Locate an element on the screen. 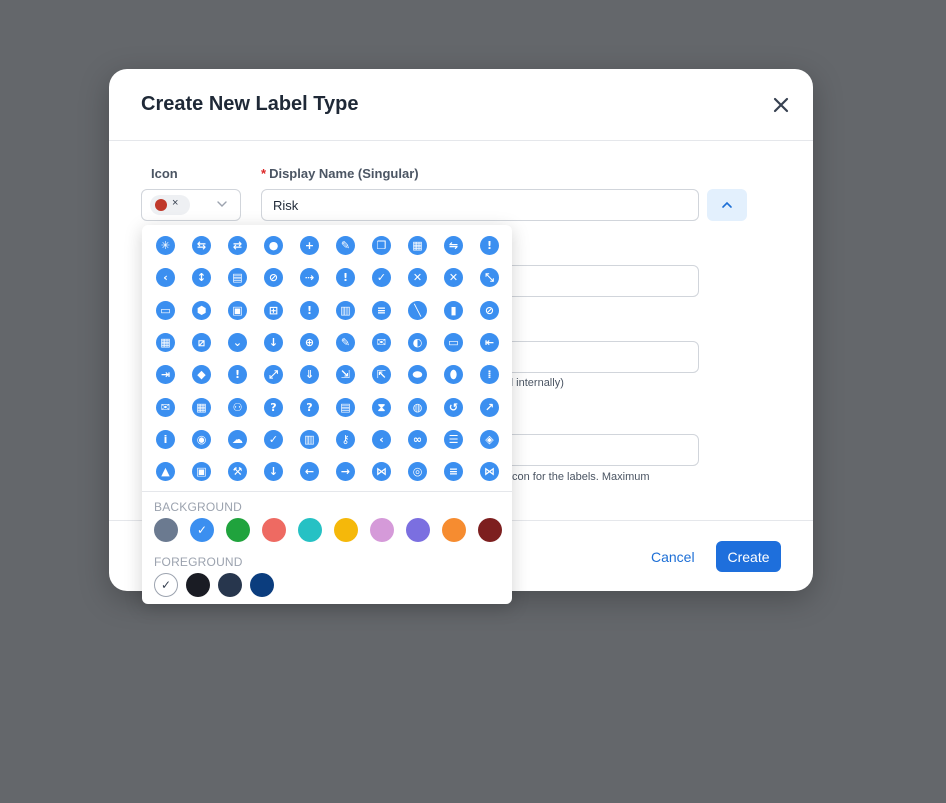 The width and height of the screenshot is (946, 803). globe-icon: ◍ is located at coordinates (417, 407).